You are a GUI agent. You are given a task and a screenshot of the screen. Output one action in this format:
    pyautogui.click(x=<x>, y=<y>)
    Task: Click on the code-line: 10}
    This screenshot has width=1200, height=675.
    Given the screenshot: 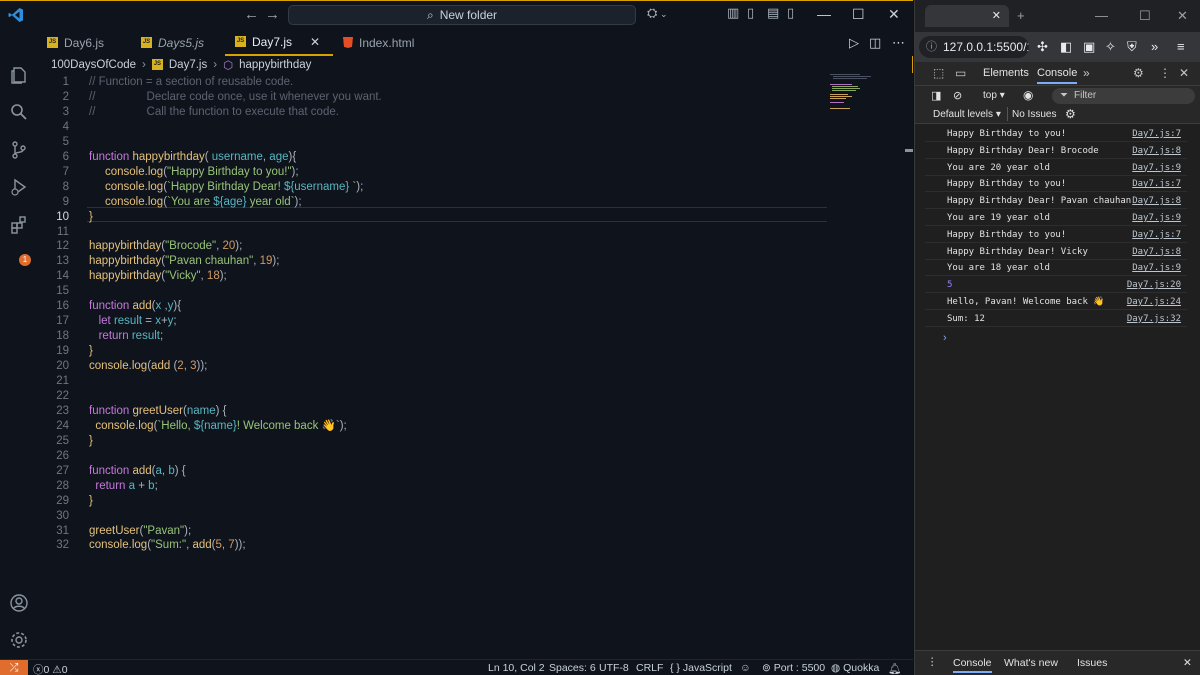 What is the action you would take?
    pyautogui.click(x=437, y=217)
    